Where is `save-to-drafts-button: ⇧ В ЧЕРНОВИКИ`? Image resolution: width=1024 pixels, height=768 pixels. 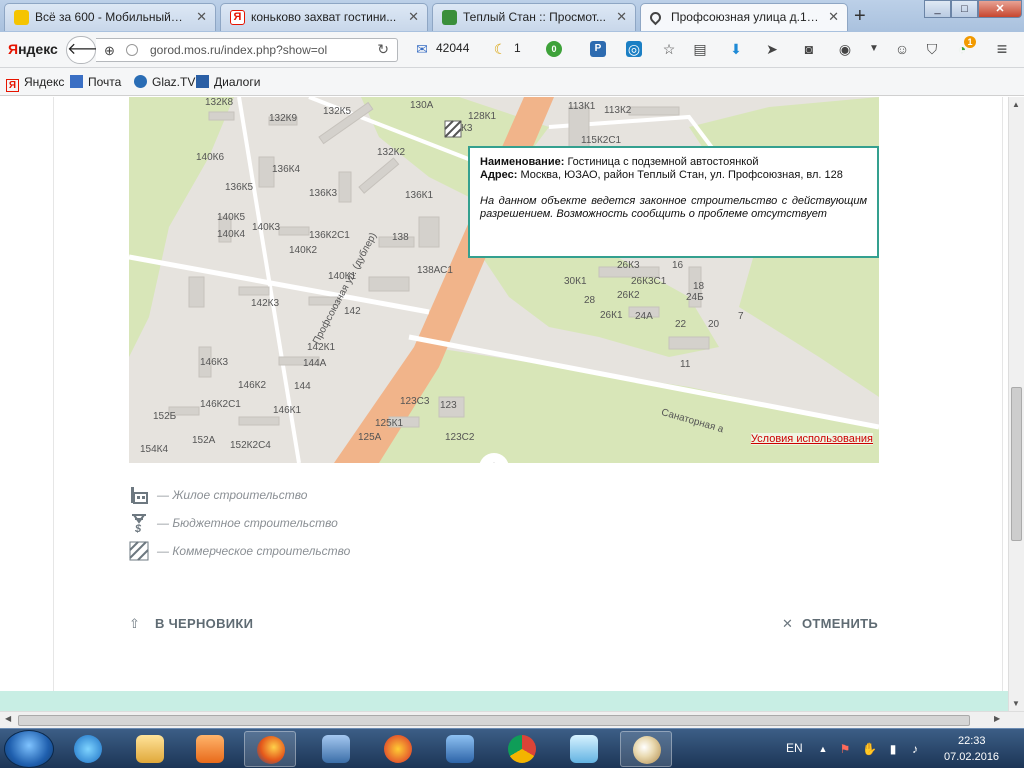
save-to-drafts-button: ⇧ В ЧЕРНОВИКИ is located at coordinates (191, 624).